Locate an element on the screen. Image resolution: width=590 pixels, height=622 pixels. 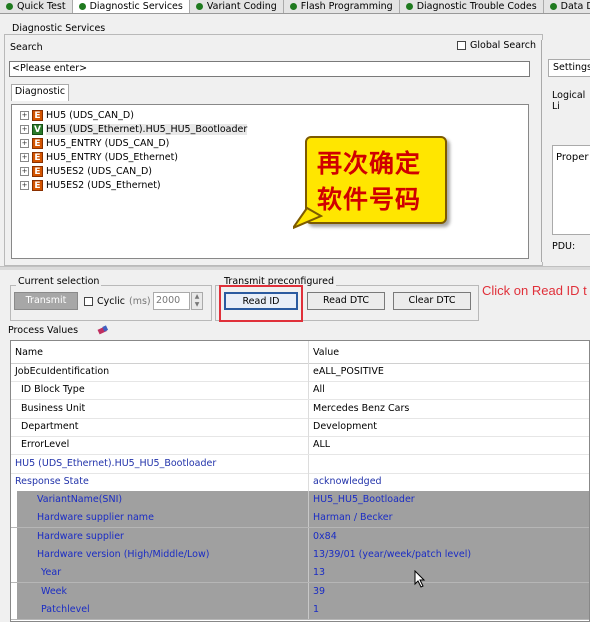
table-row: VariantName(SNI) HU5_HU5_Bootloader is located at coordinates (300, 501).